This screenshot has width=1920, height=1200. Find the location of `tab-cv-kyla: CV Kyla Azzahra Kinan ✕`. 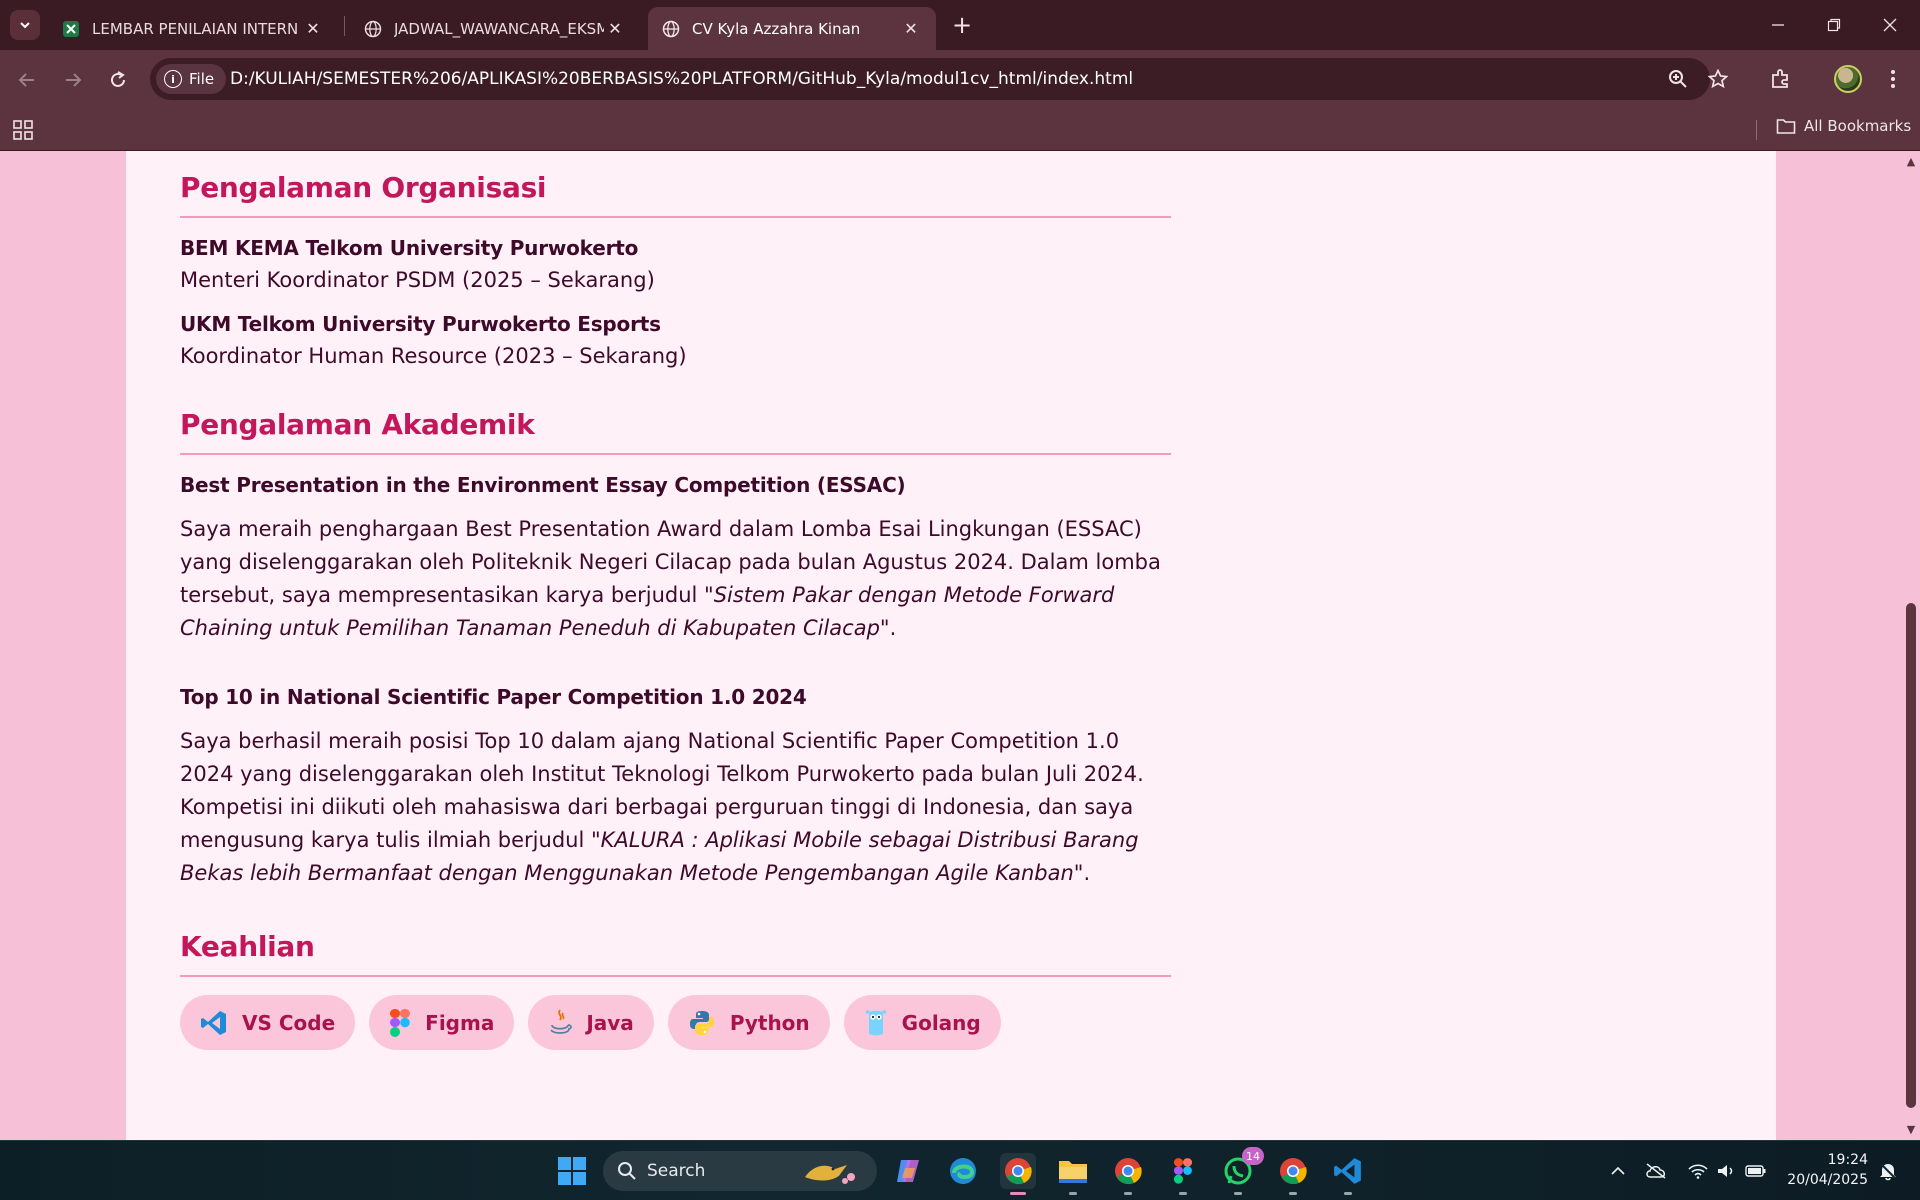

tab-cv-kyla: CV Kyla Azzahra Kinan ✕ is located at coordinates (792, 28).